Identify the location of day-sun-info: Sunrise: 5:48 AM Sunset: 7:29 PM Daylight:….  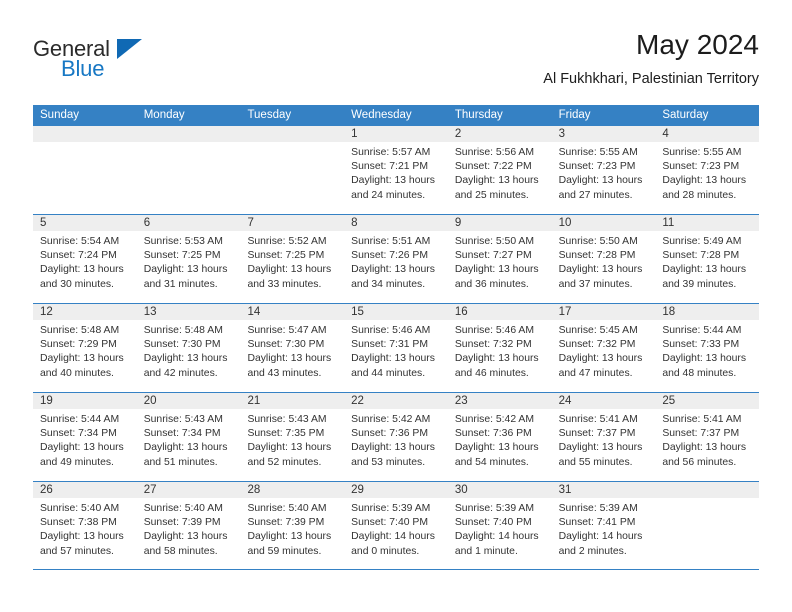
(85, 350).